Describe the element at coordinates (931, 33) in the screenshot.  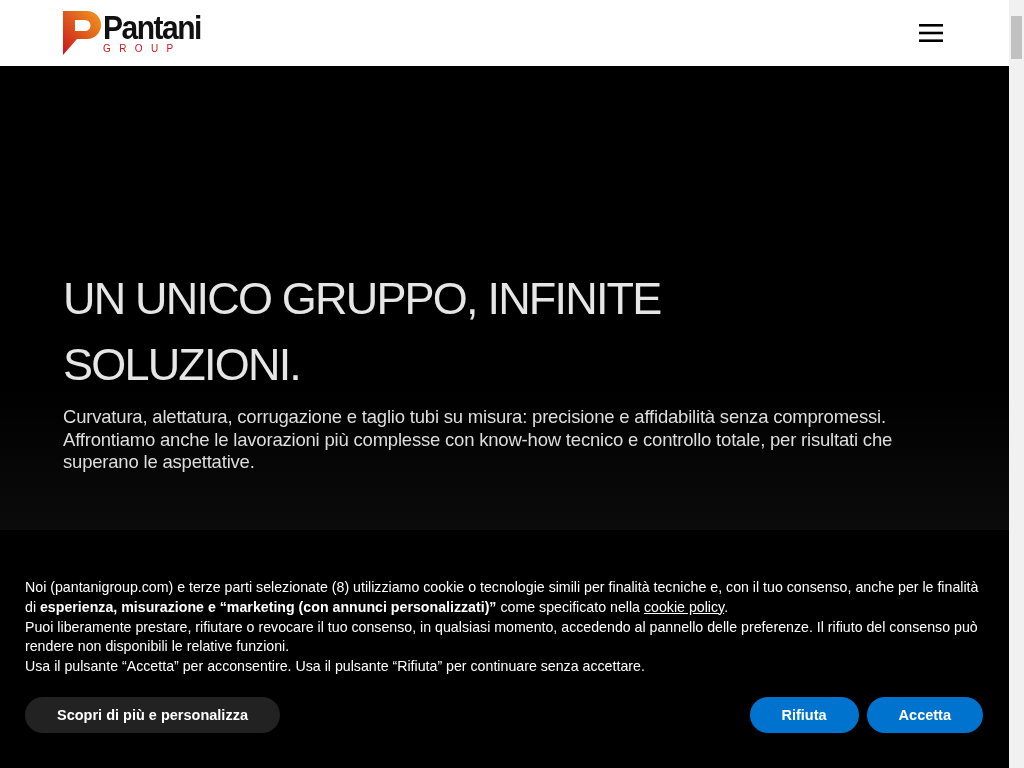
I see `menu-icon` at that location.